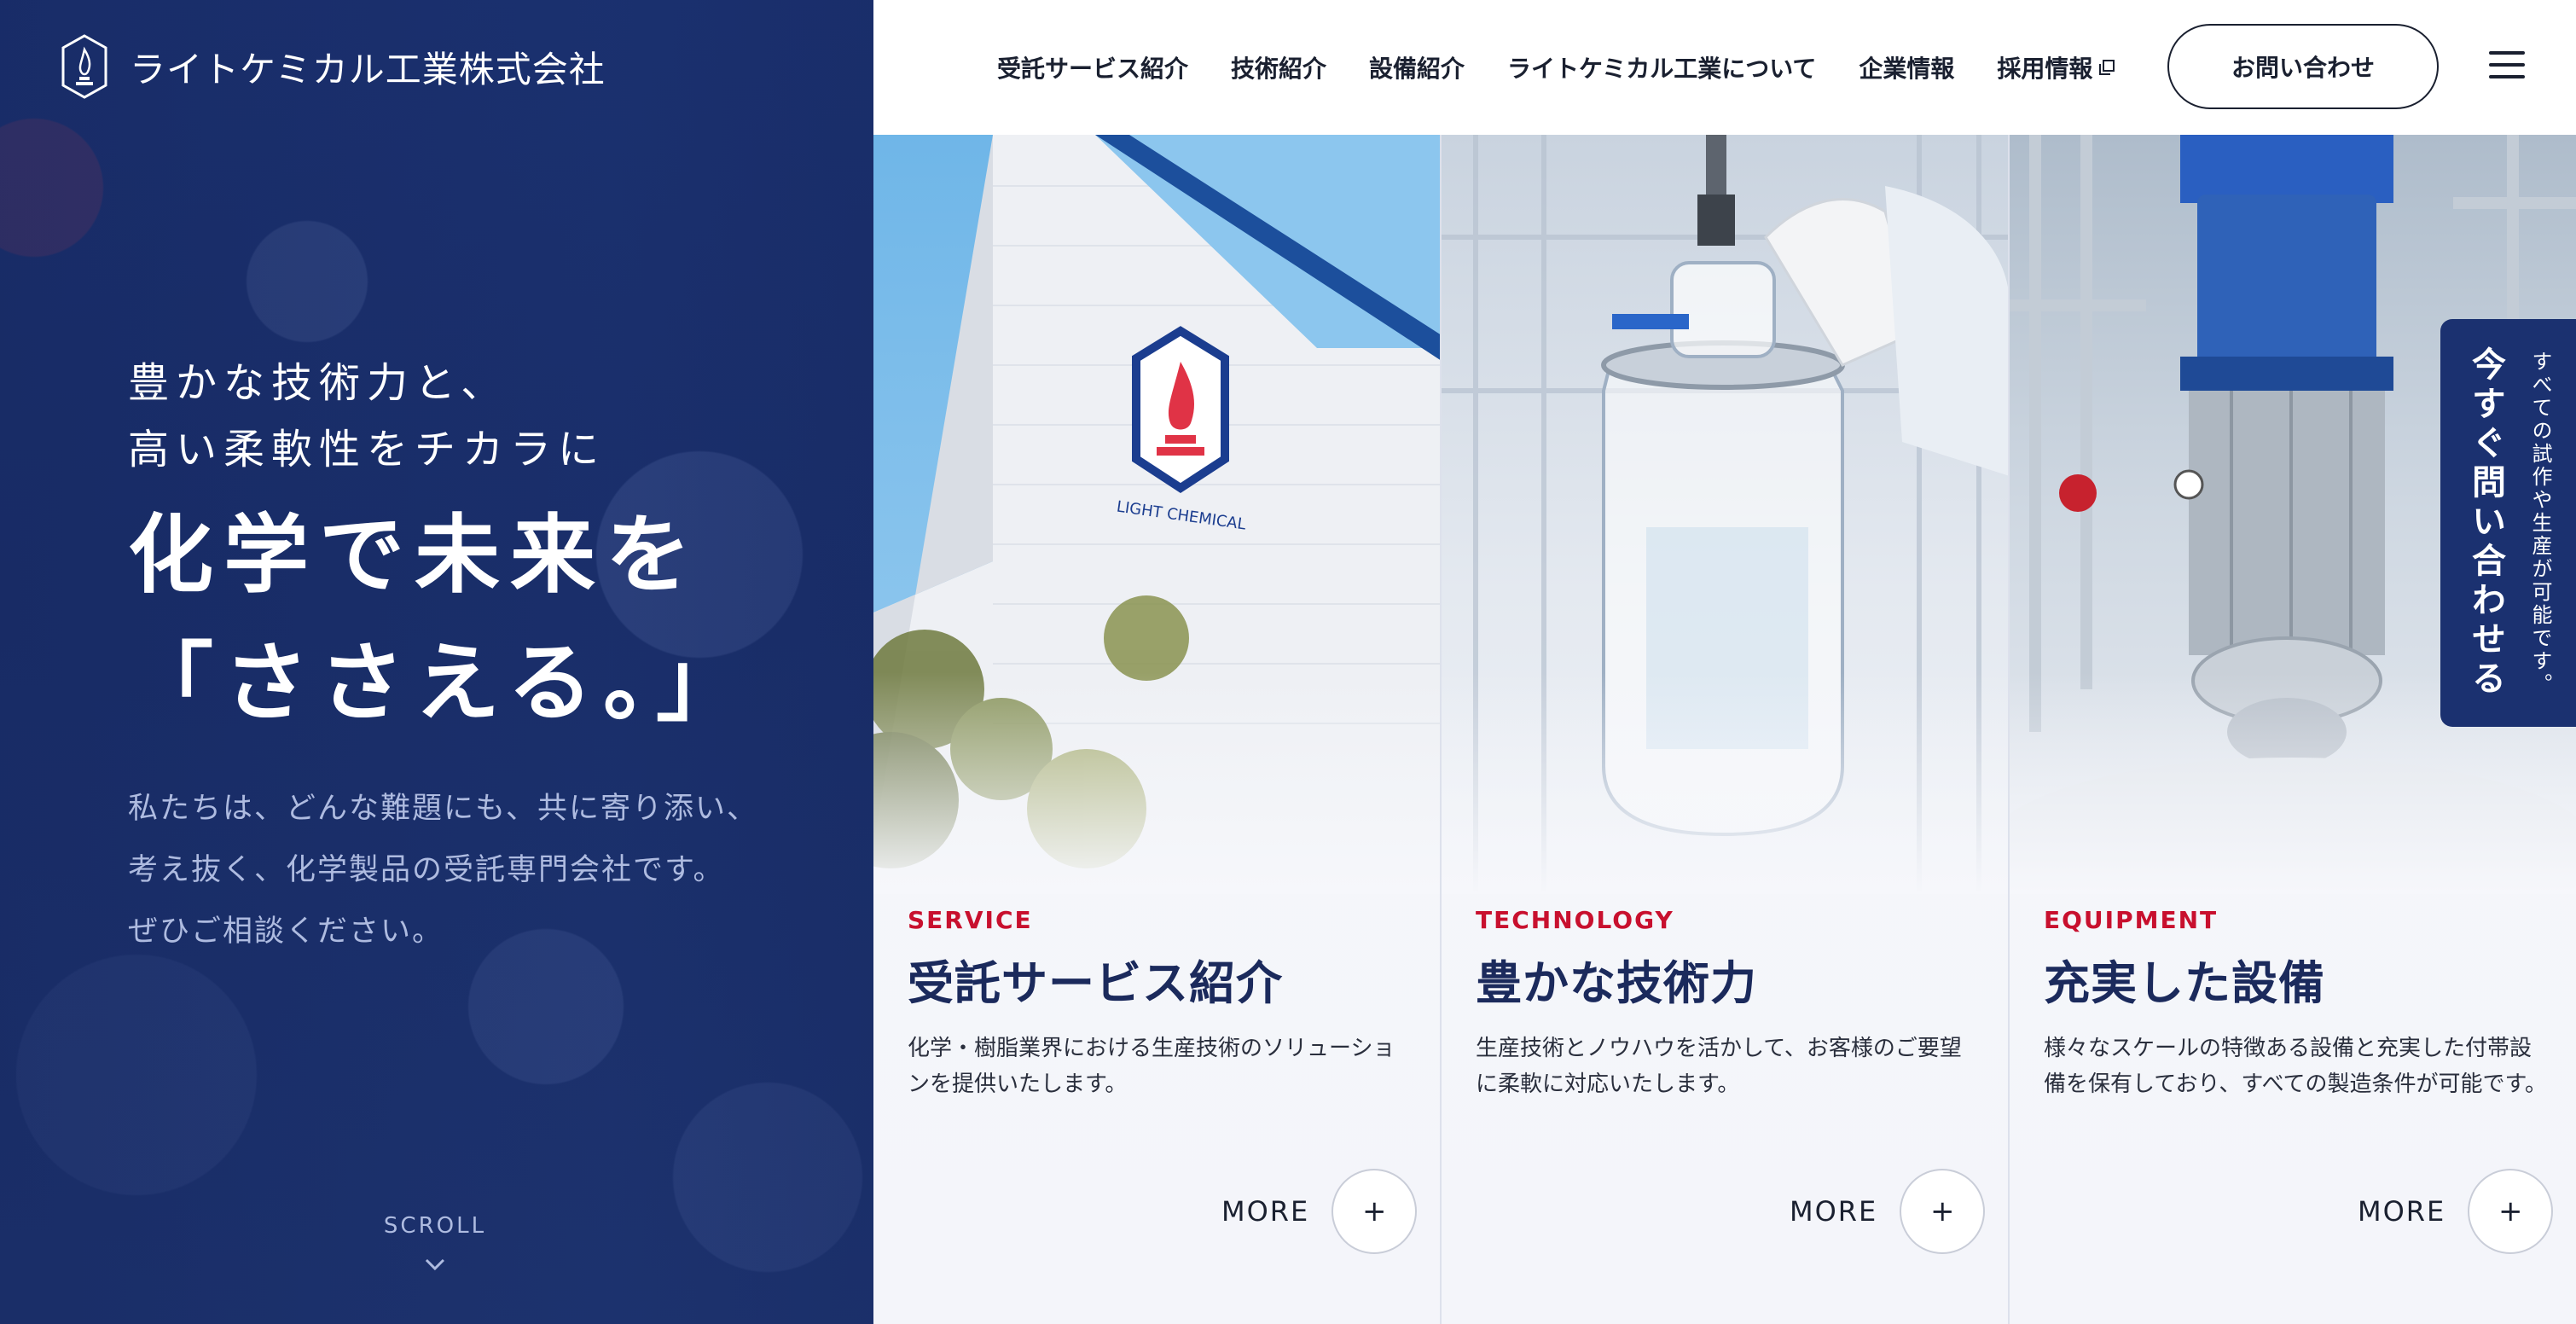 The image size is (2576, 1324). I want to click on card-category: SERVICE, so click(970, 920).